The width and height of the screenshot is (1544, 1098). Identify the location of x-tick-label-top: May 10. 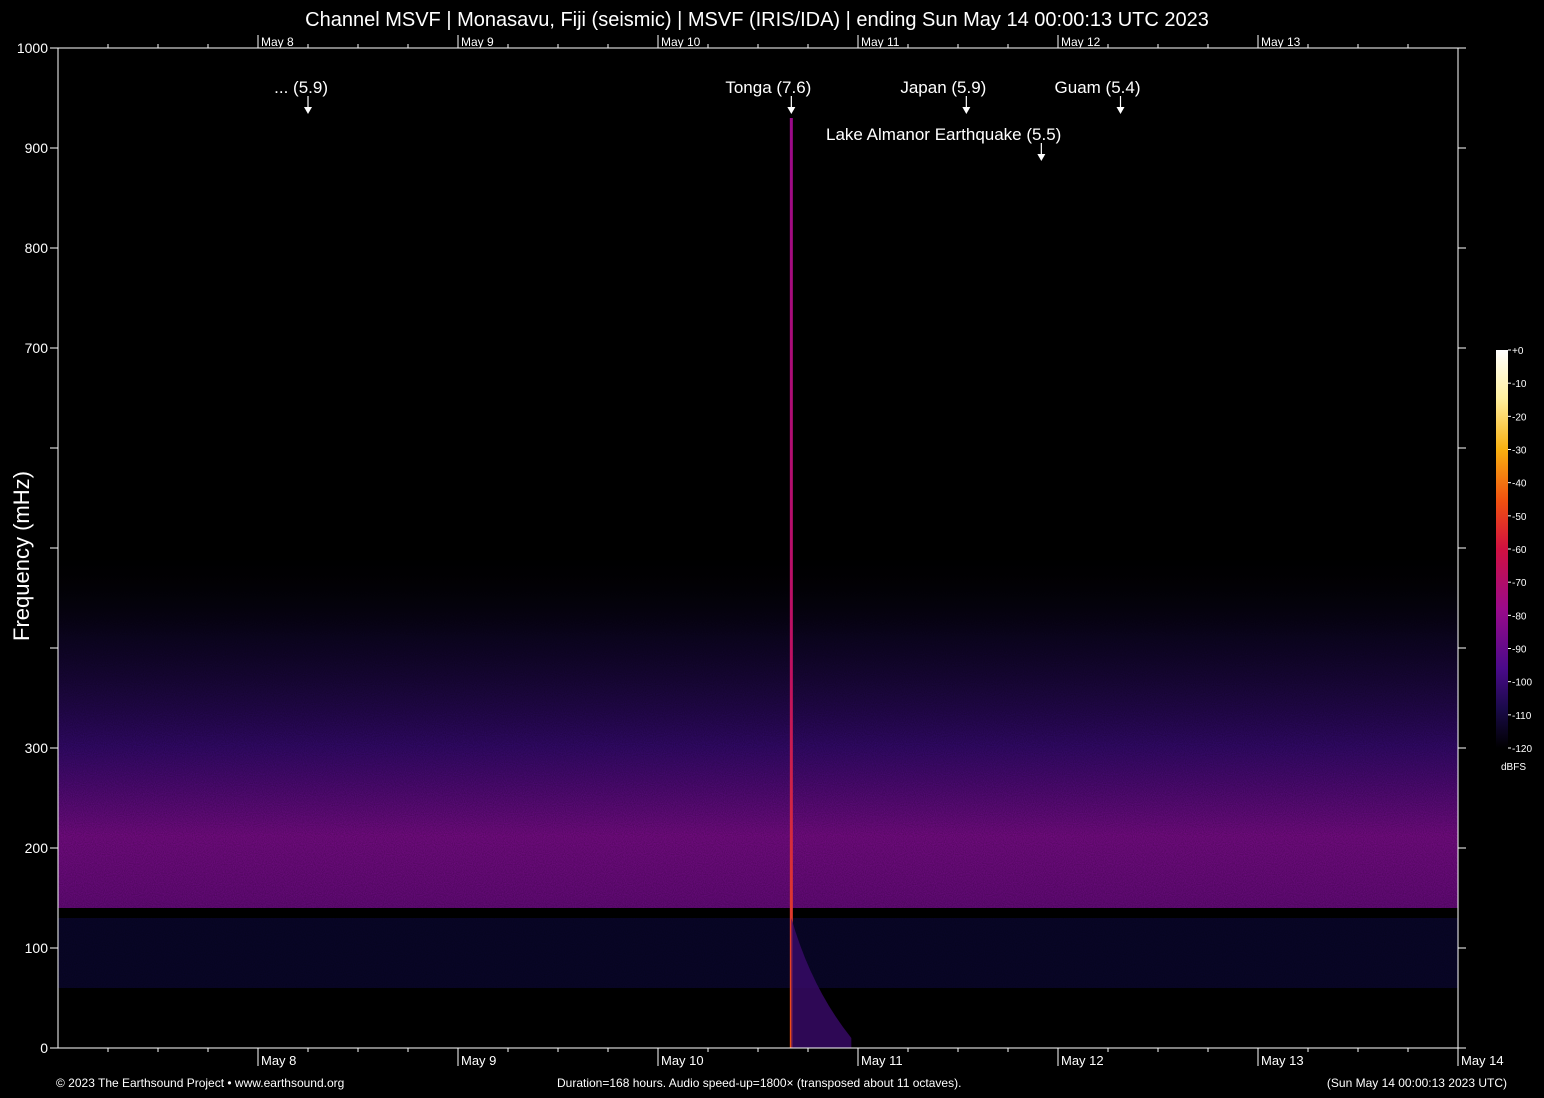
(681, 42).